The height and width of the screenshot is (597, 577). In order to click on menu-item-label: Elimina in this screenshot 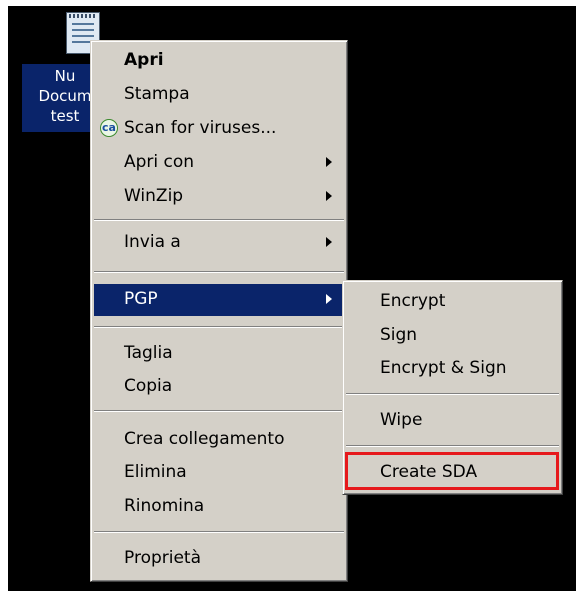, I will do `click(155, 472)`.